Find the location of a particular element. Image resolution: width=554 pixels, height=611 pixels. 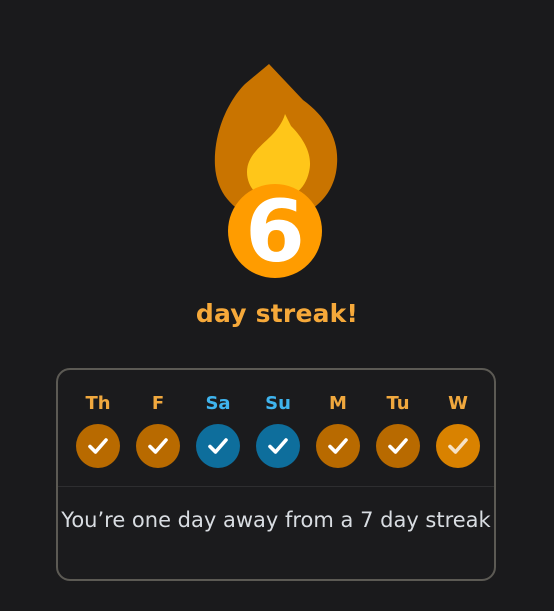

day-label: Tu is located at coordinates (398, 403).